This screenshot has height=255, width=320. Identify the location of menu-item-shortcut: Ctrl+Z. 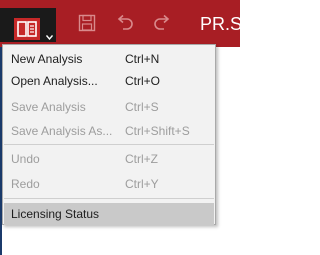
(141, 159).